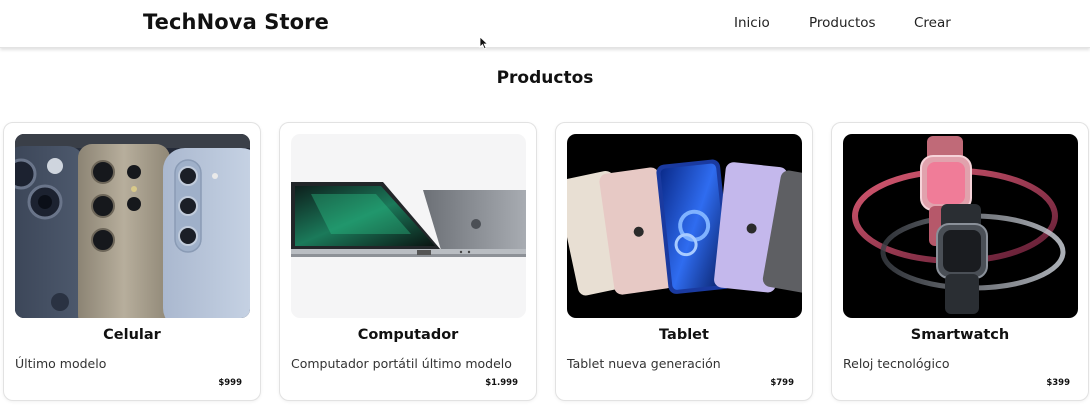 The height and width of the screenshot is (405, 1090). I want to click on phone-image, so click(132, 226).